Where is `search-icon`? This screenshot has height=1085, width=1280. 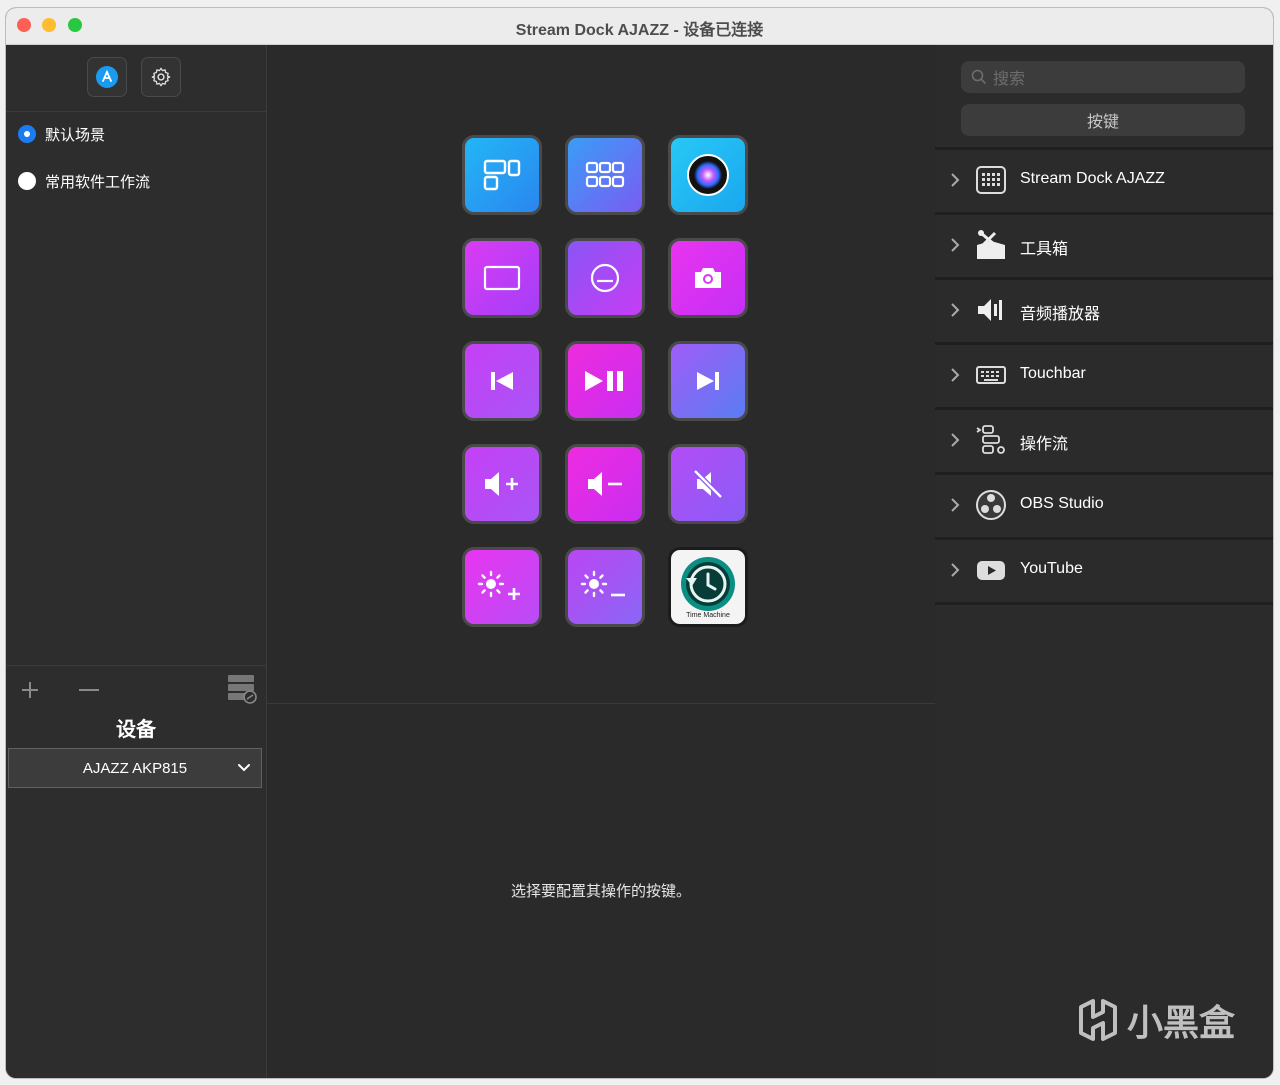 search-icon is located at coordinates (979, 77).